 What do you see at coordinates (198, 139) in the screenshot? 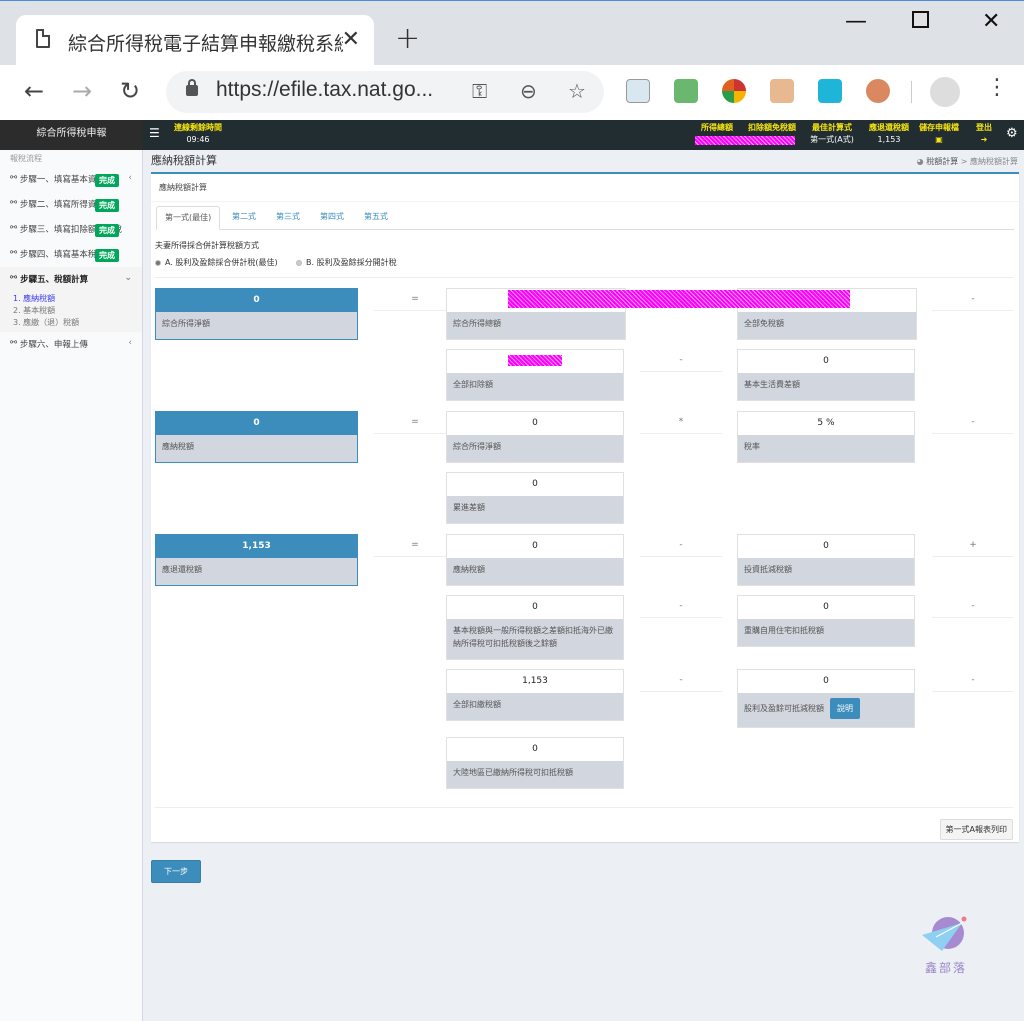
I see `session-time: 09:46` at bounding box center [198, 139].